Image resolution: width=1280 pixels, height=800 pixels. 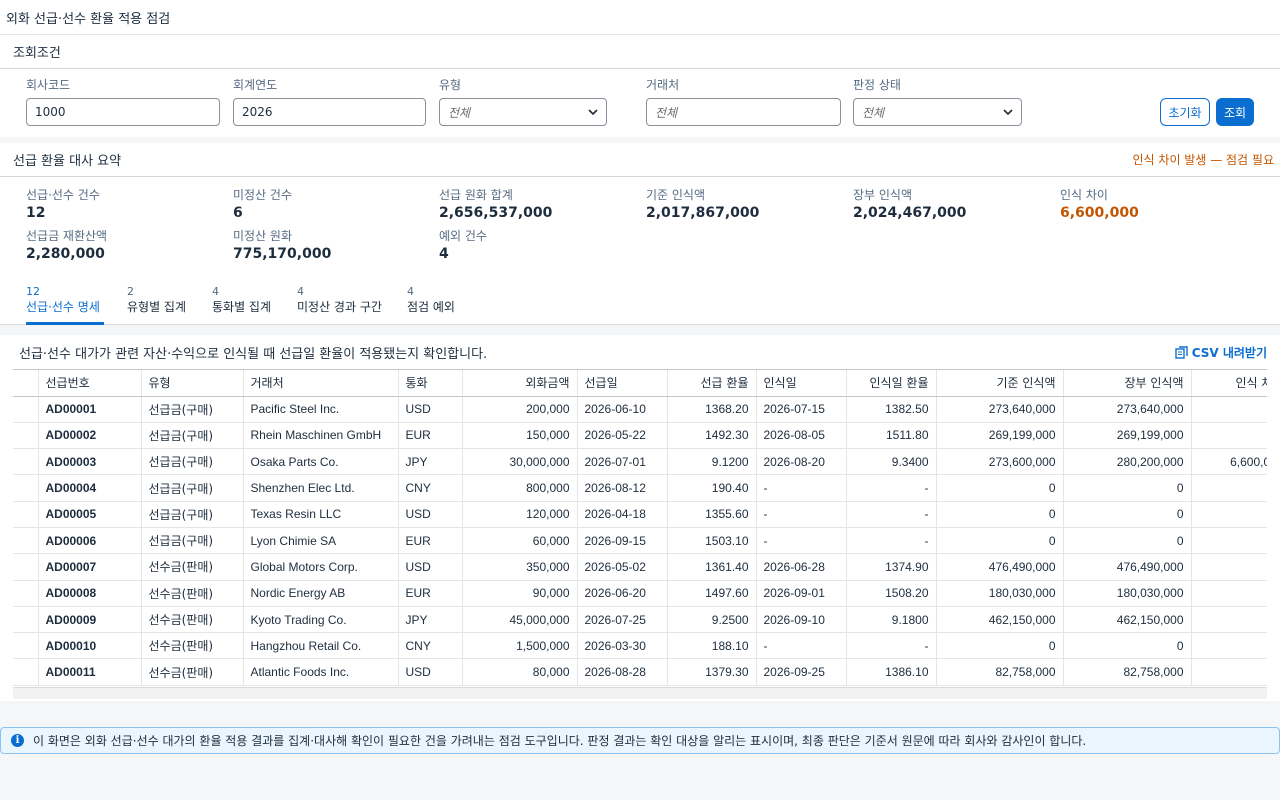 I want to click on column-header: 장부 인식액, so click(x=1127, y=383).